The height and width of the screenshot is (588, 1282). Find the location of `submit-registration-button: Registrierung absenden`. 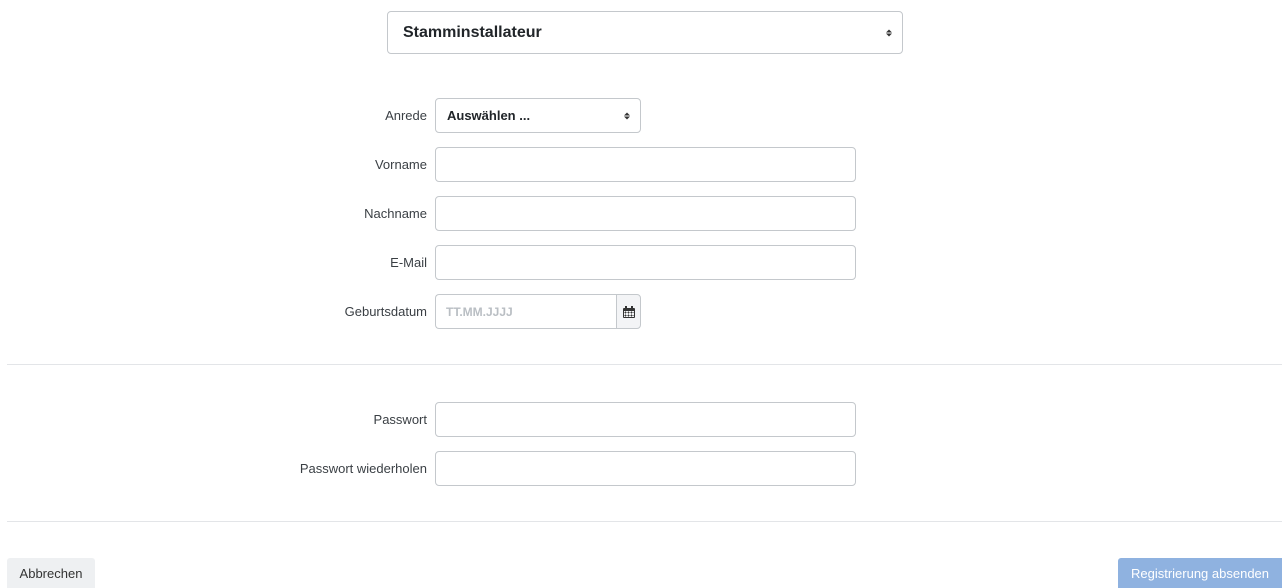

submit-registration-button: Registrierung absenden is located at coordinates (1200, 573).